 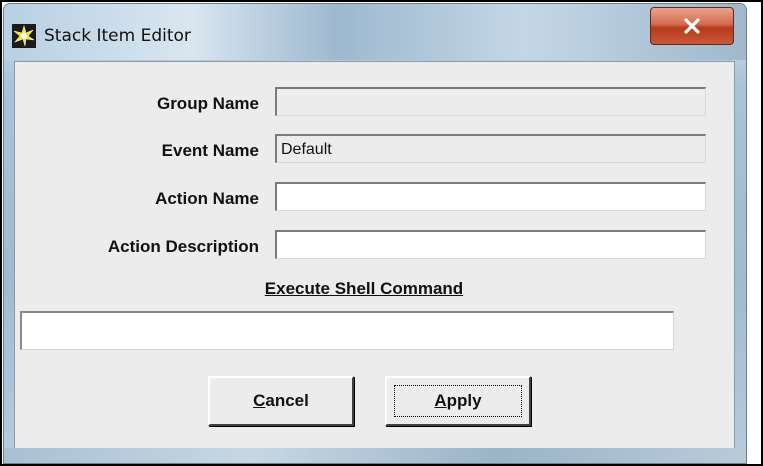 What do you see at coordinates (490, 101) in the screenshot?
I see `group-name-field` at bounding box center [490, 101].